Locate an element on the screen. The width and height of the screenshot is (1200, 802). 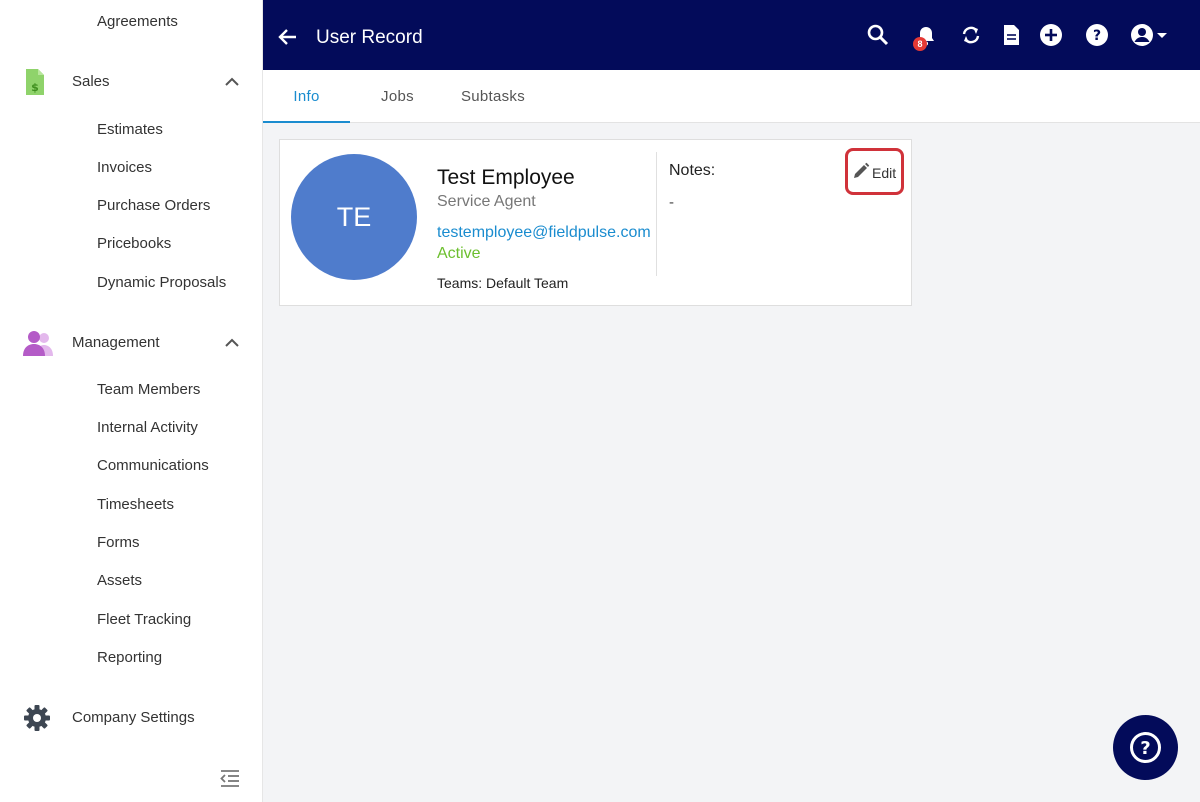
sidebar-item-internal-activity: Internal Activity is located at coordinates (147, 428).